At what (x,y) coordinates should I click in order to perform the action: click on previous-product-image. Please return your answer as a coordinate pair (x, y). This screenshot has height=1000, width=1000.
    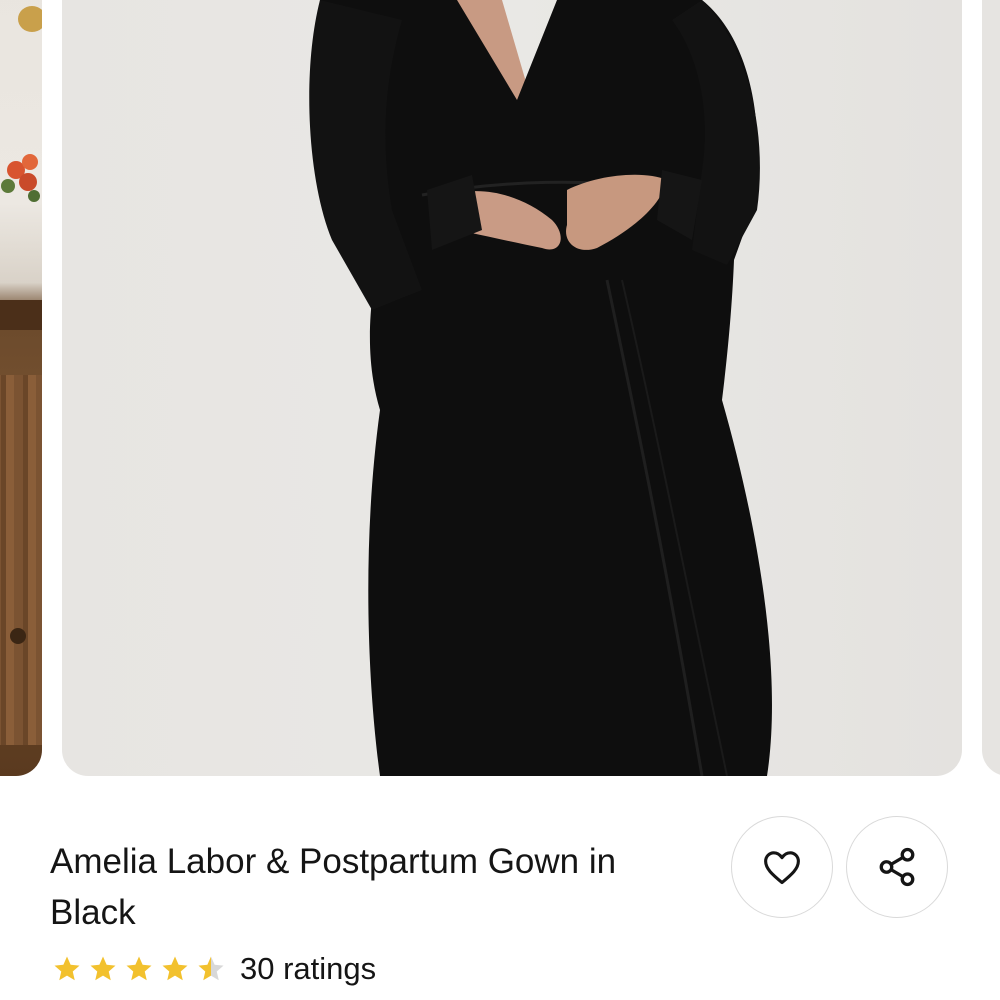
    Looking at the image, I should click on (21, 388).